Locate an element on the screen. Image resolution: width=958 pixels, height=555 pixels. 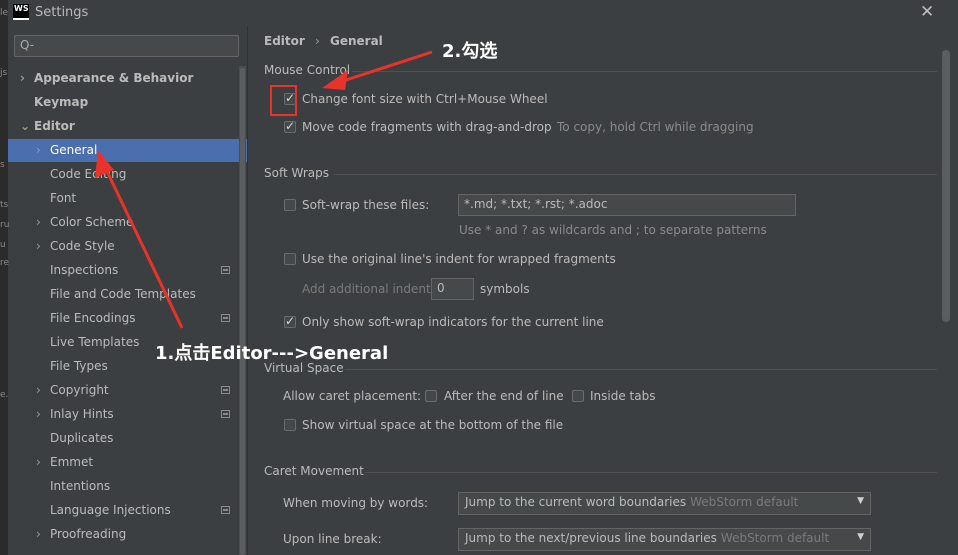
annotation-step1: 1.点击Editor--->General is located at coordinates (272, 353).